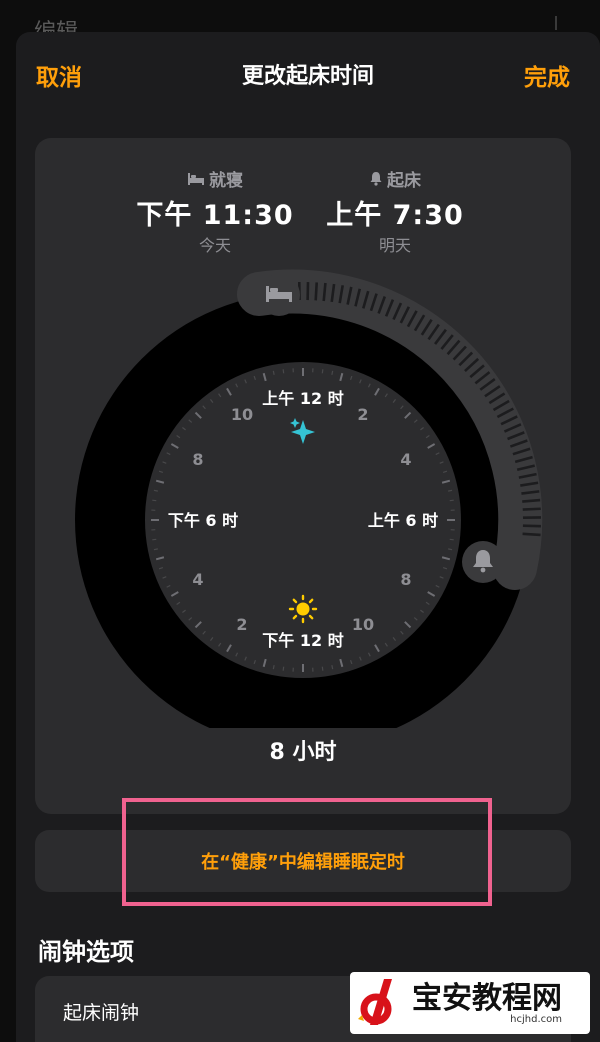 This screenshot has width=600, height=1042. I want to click on site-watermark: 宝安教程网 hcjhd.com, so click(470, 1003).